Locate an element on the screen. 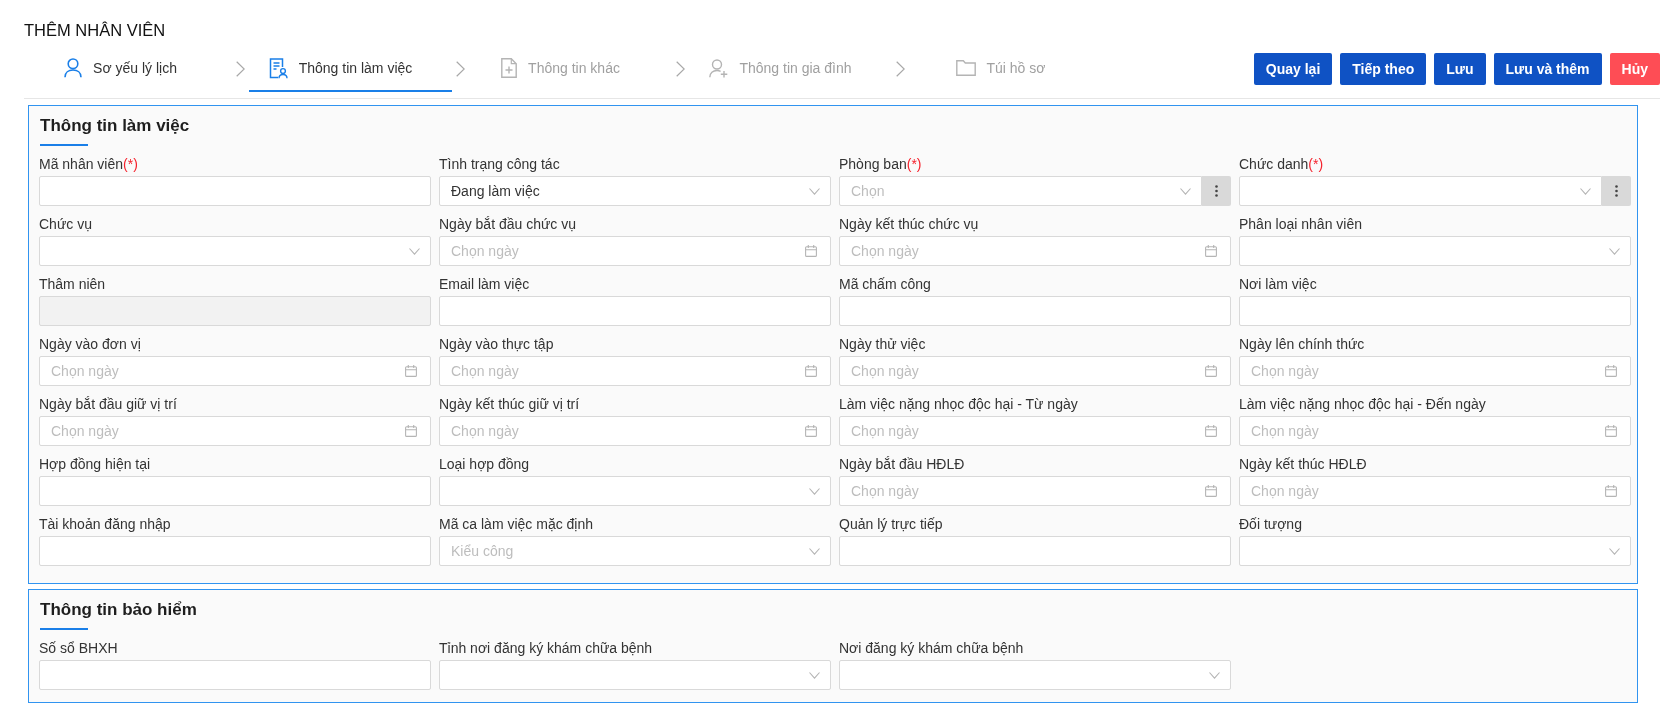 The height and width of the screenshot is (708, 1668). field-label: Ngày vào đơn vị is located at coordinates (90, 344).